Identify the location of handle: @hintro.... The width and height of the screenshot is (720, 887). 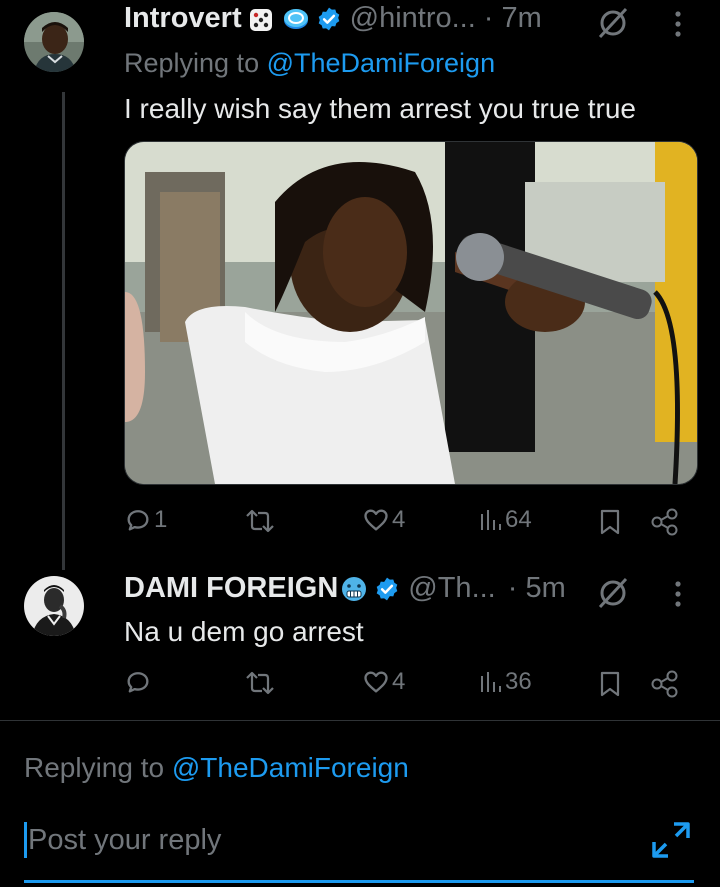
(413, 18).